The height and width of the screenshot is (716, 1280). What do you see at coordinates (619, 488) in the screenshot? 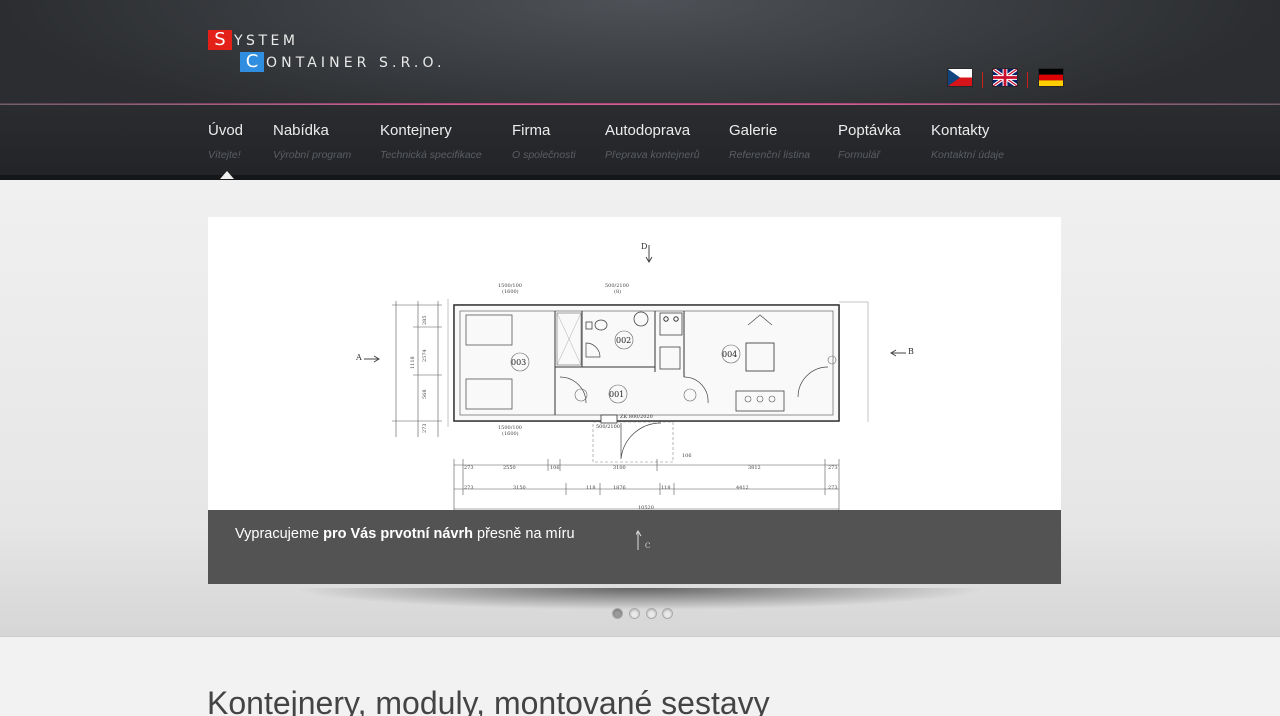
I see `plan-dim-label: 1876` at bounding box center [619, 488].